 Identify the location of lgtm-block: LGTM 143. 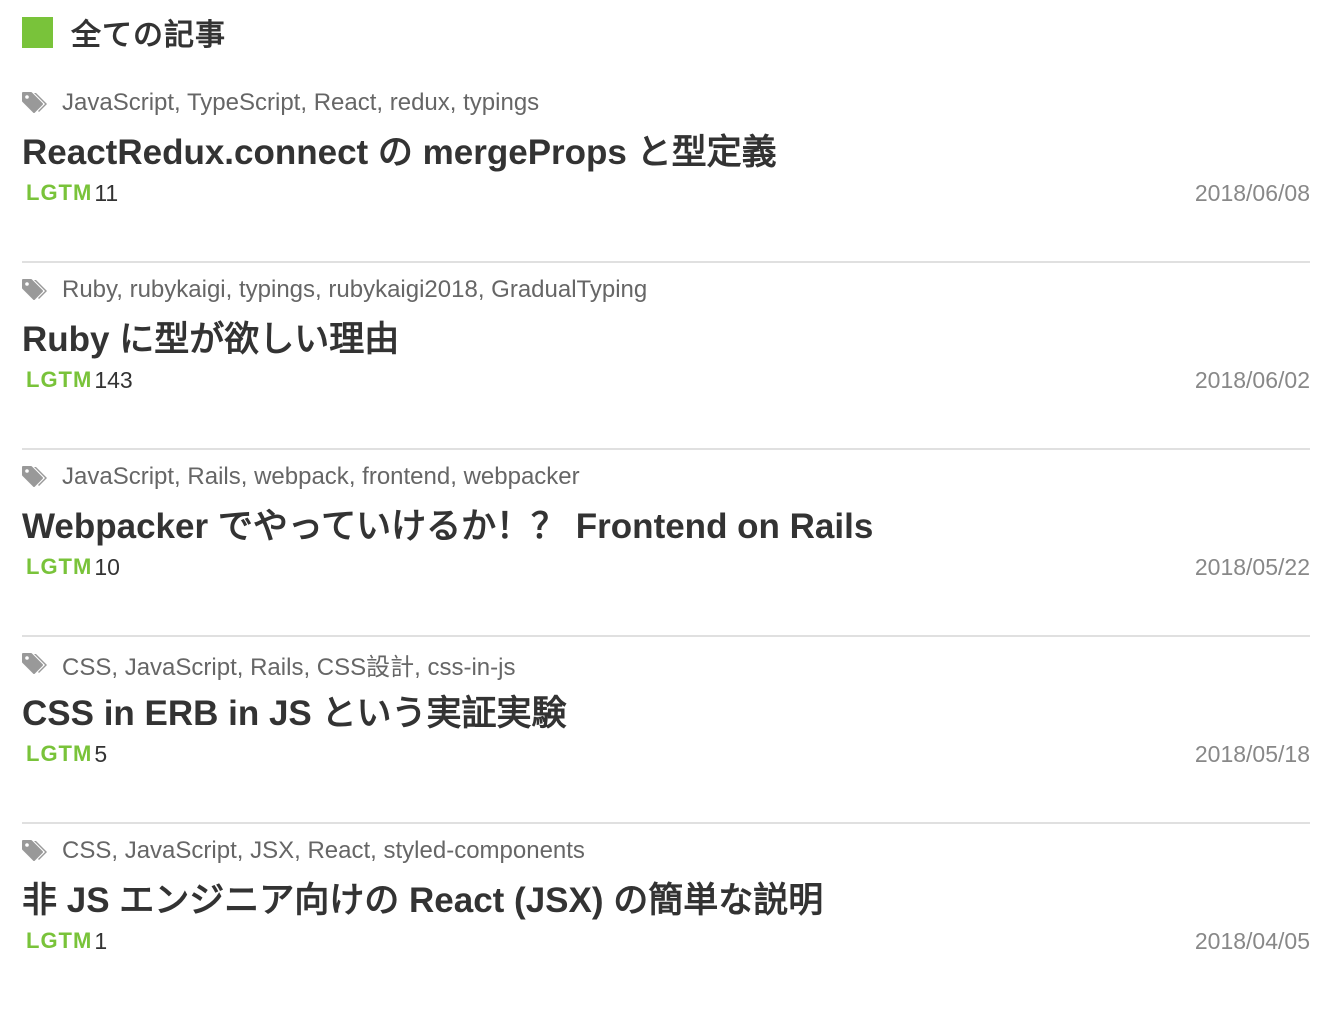
(77, 380).